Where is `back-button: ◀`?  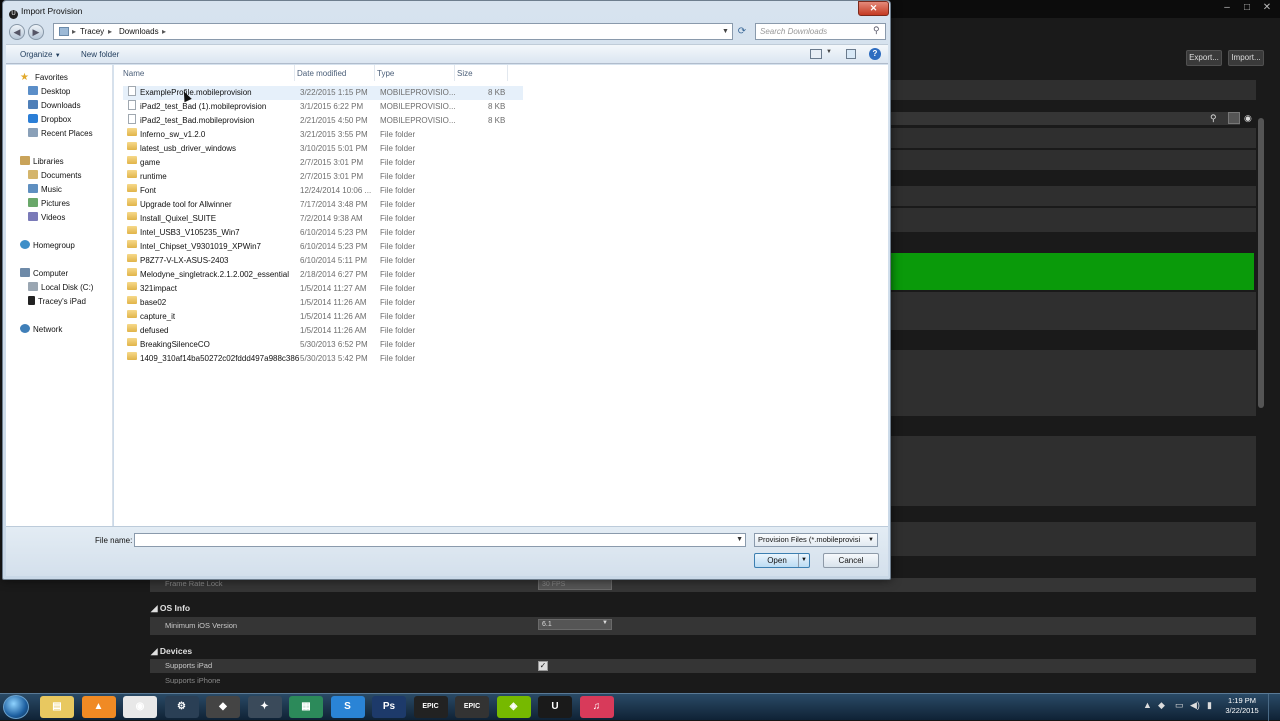
back-button: ◀ is located at coordinates (17, 32).